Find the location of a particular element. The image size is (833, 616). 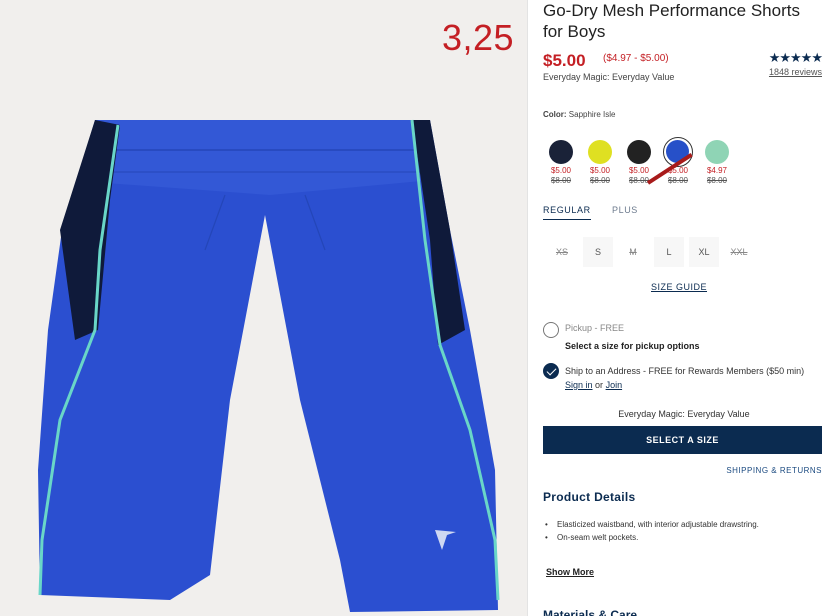

color-label: Color: Sapphire Isle is located at coordinates (579, 114).